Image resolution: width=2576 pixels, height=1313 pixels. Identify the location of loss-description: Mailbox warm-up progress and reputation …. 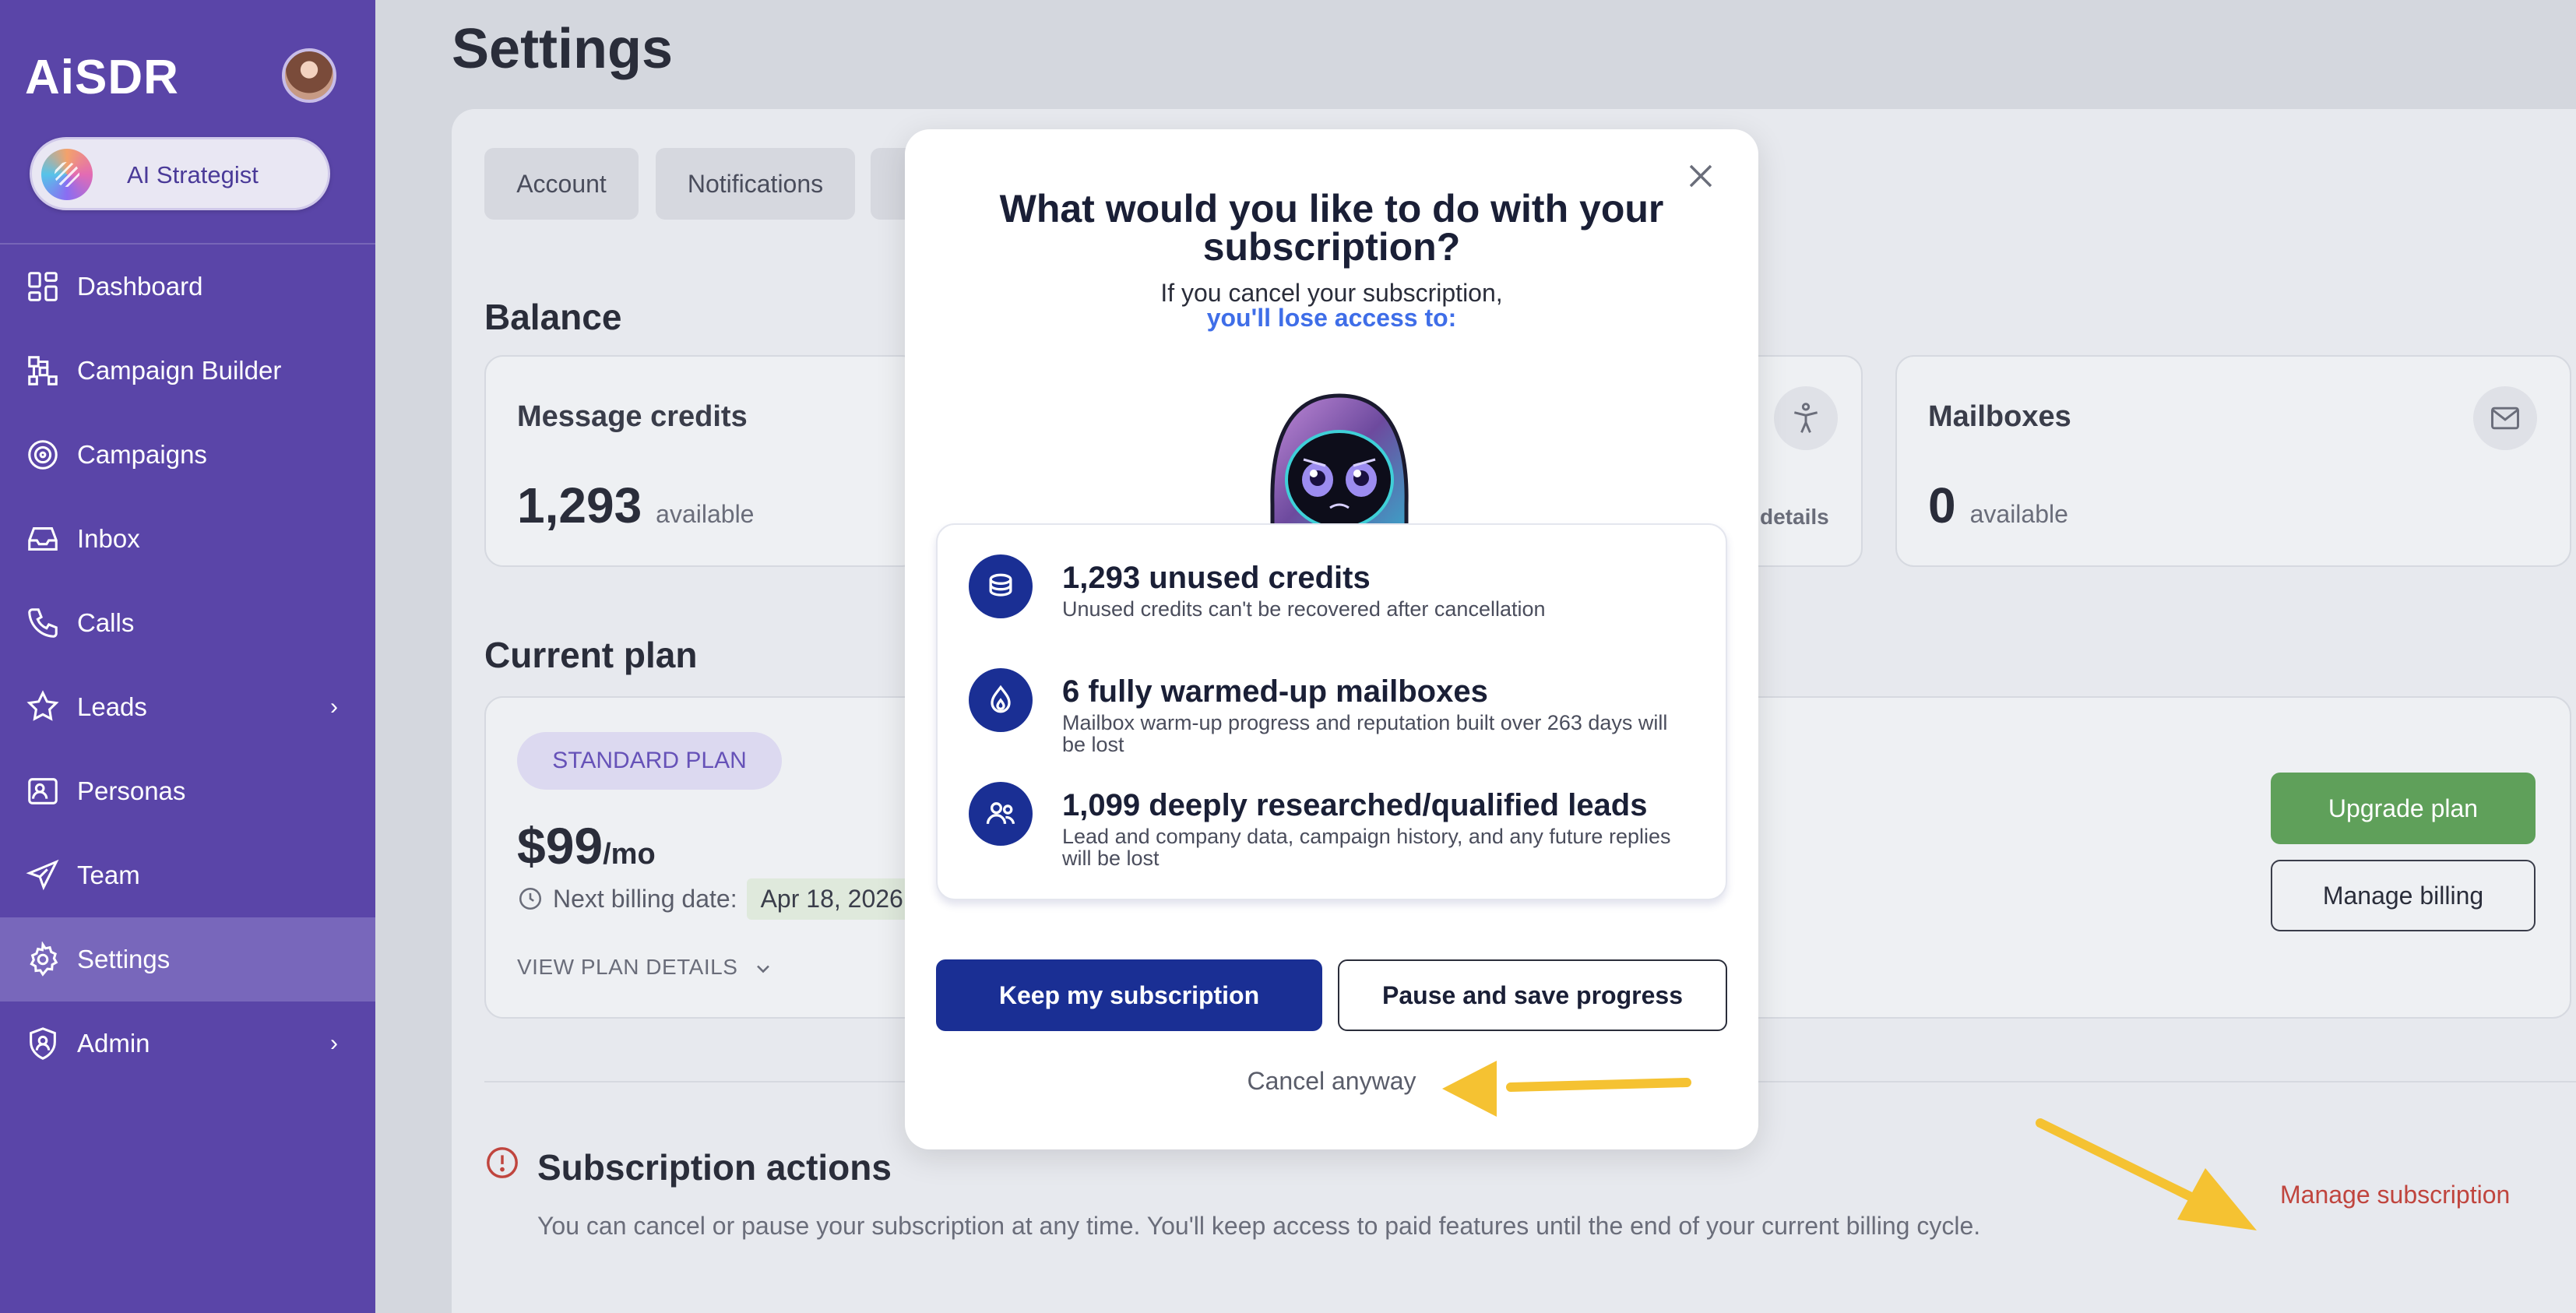
(1365, 733).